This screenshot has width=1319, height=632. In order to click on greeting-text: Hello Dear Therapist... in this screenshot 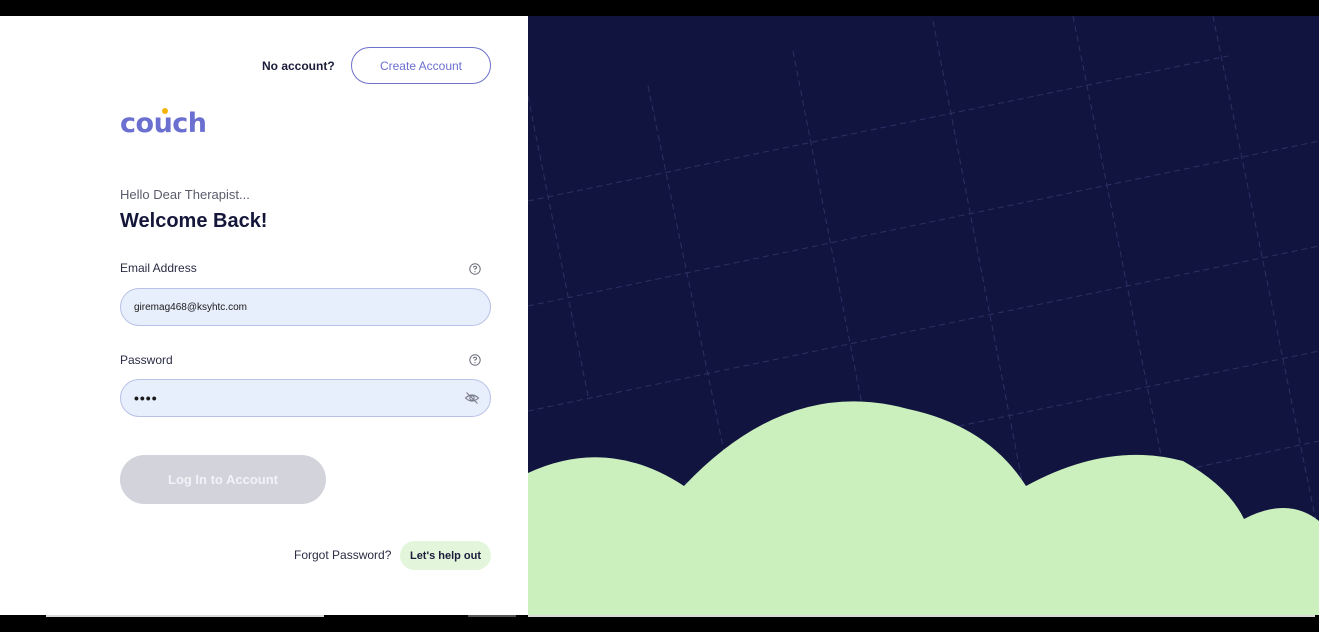, I will do `click(185, 194)`.